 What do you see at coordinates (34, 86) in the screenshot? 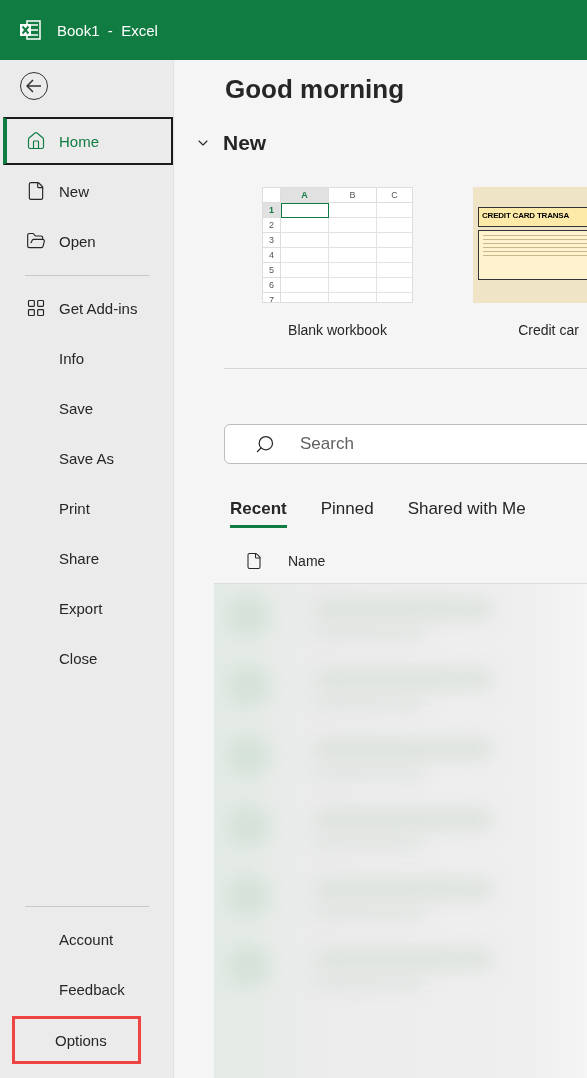
I see `back-arrow-icon` at bounding box center [34, 86].